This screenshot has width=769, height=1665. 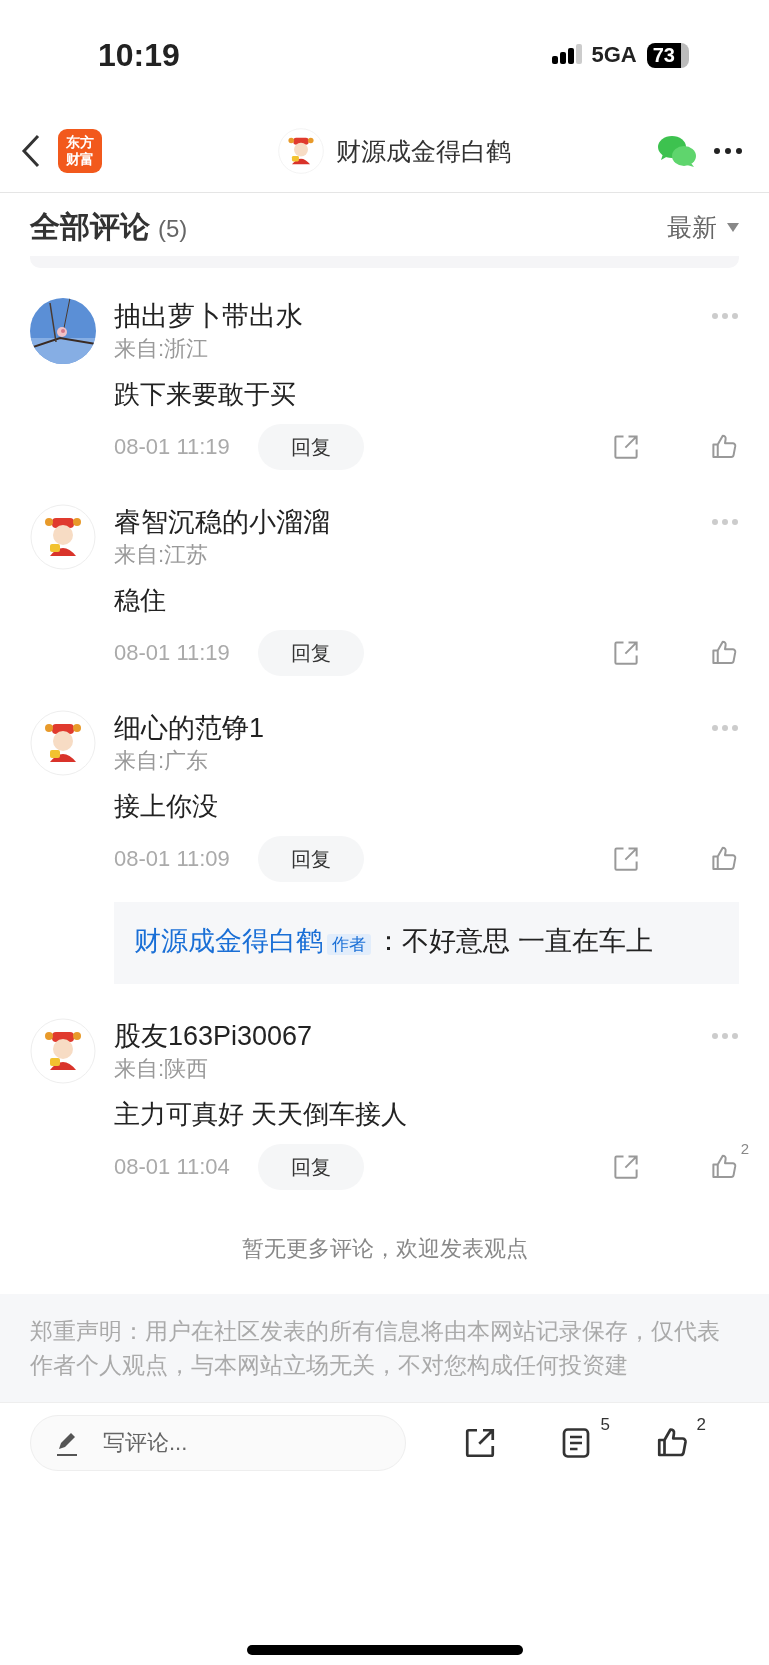 What do you see at coordinates (394, 941) in the screenshot?
I see `reply-text: 财源成金得白鹤 作者 ：不好意思 一直在车上` at bounding box center [394, 941].